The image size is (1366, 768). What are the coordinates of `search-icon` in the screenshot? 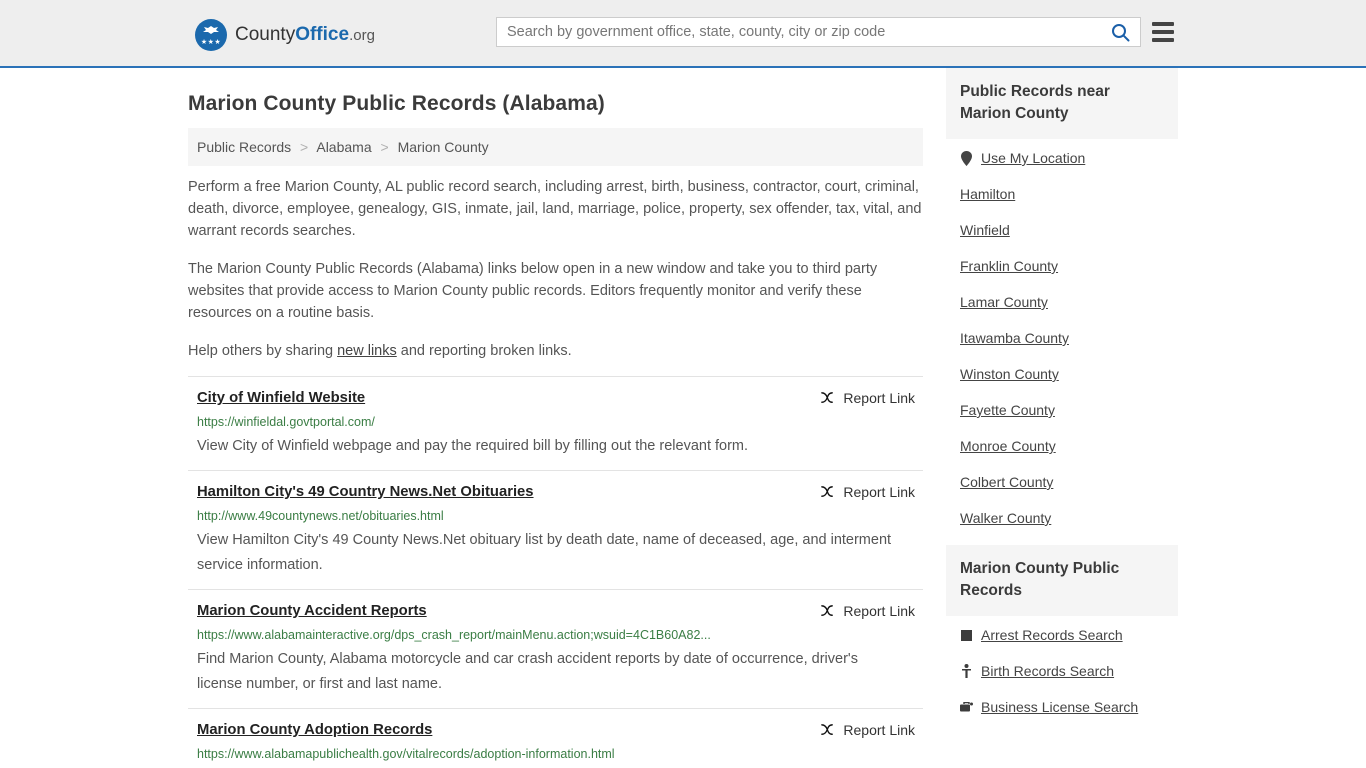 It's located at (1120, 32).